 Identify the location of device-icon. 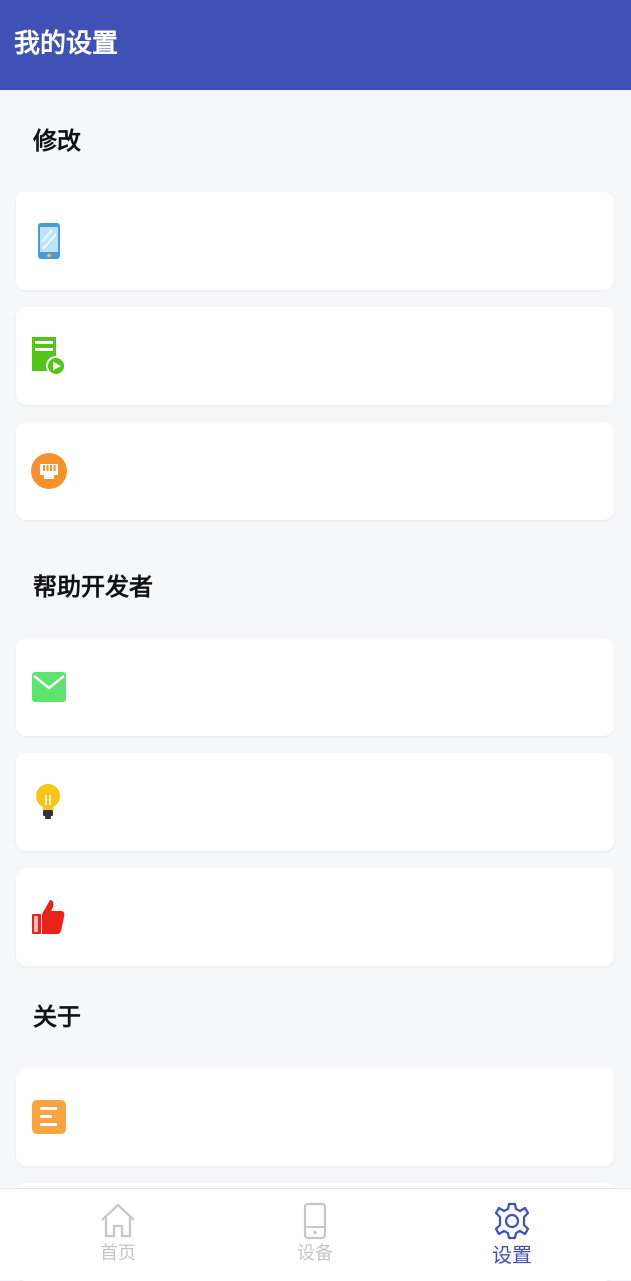
(315, 1221).